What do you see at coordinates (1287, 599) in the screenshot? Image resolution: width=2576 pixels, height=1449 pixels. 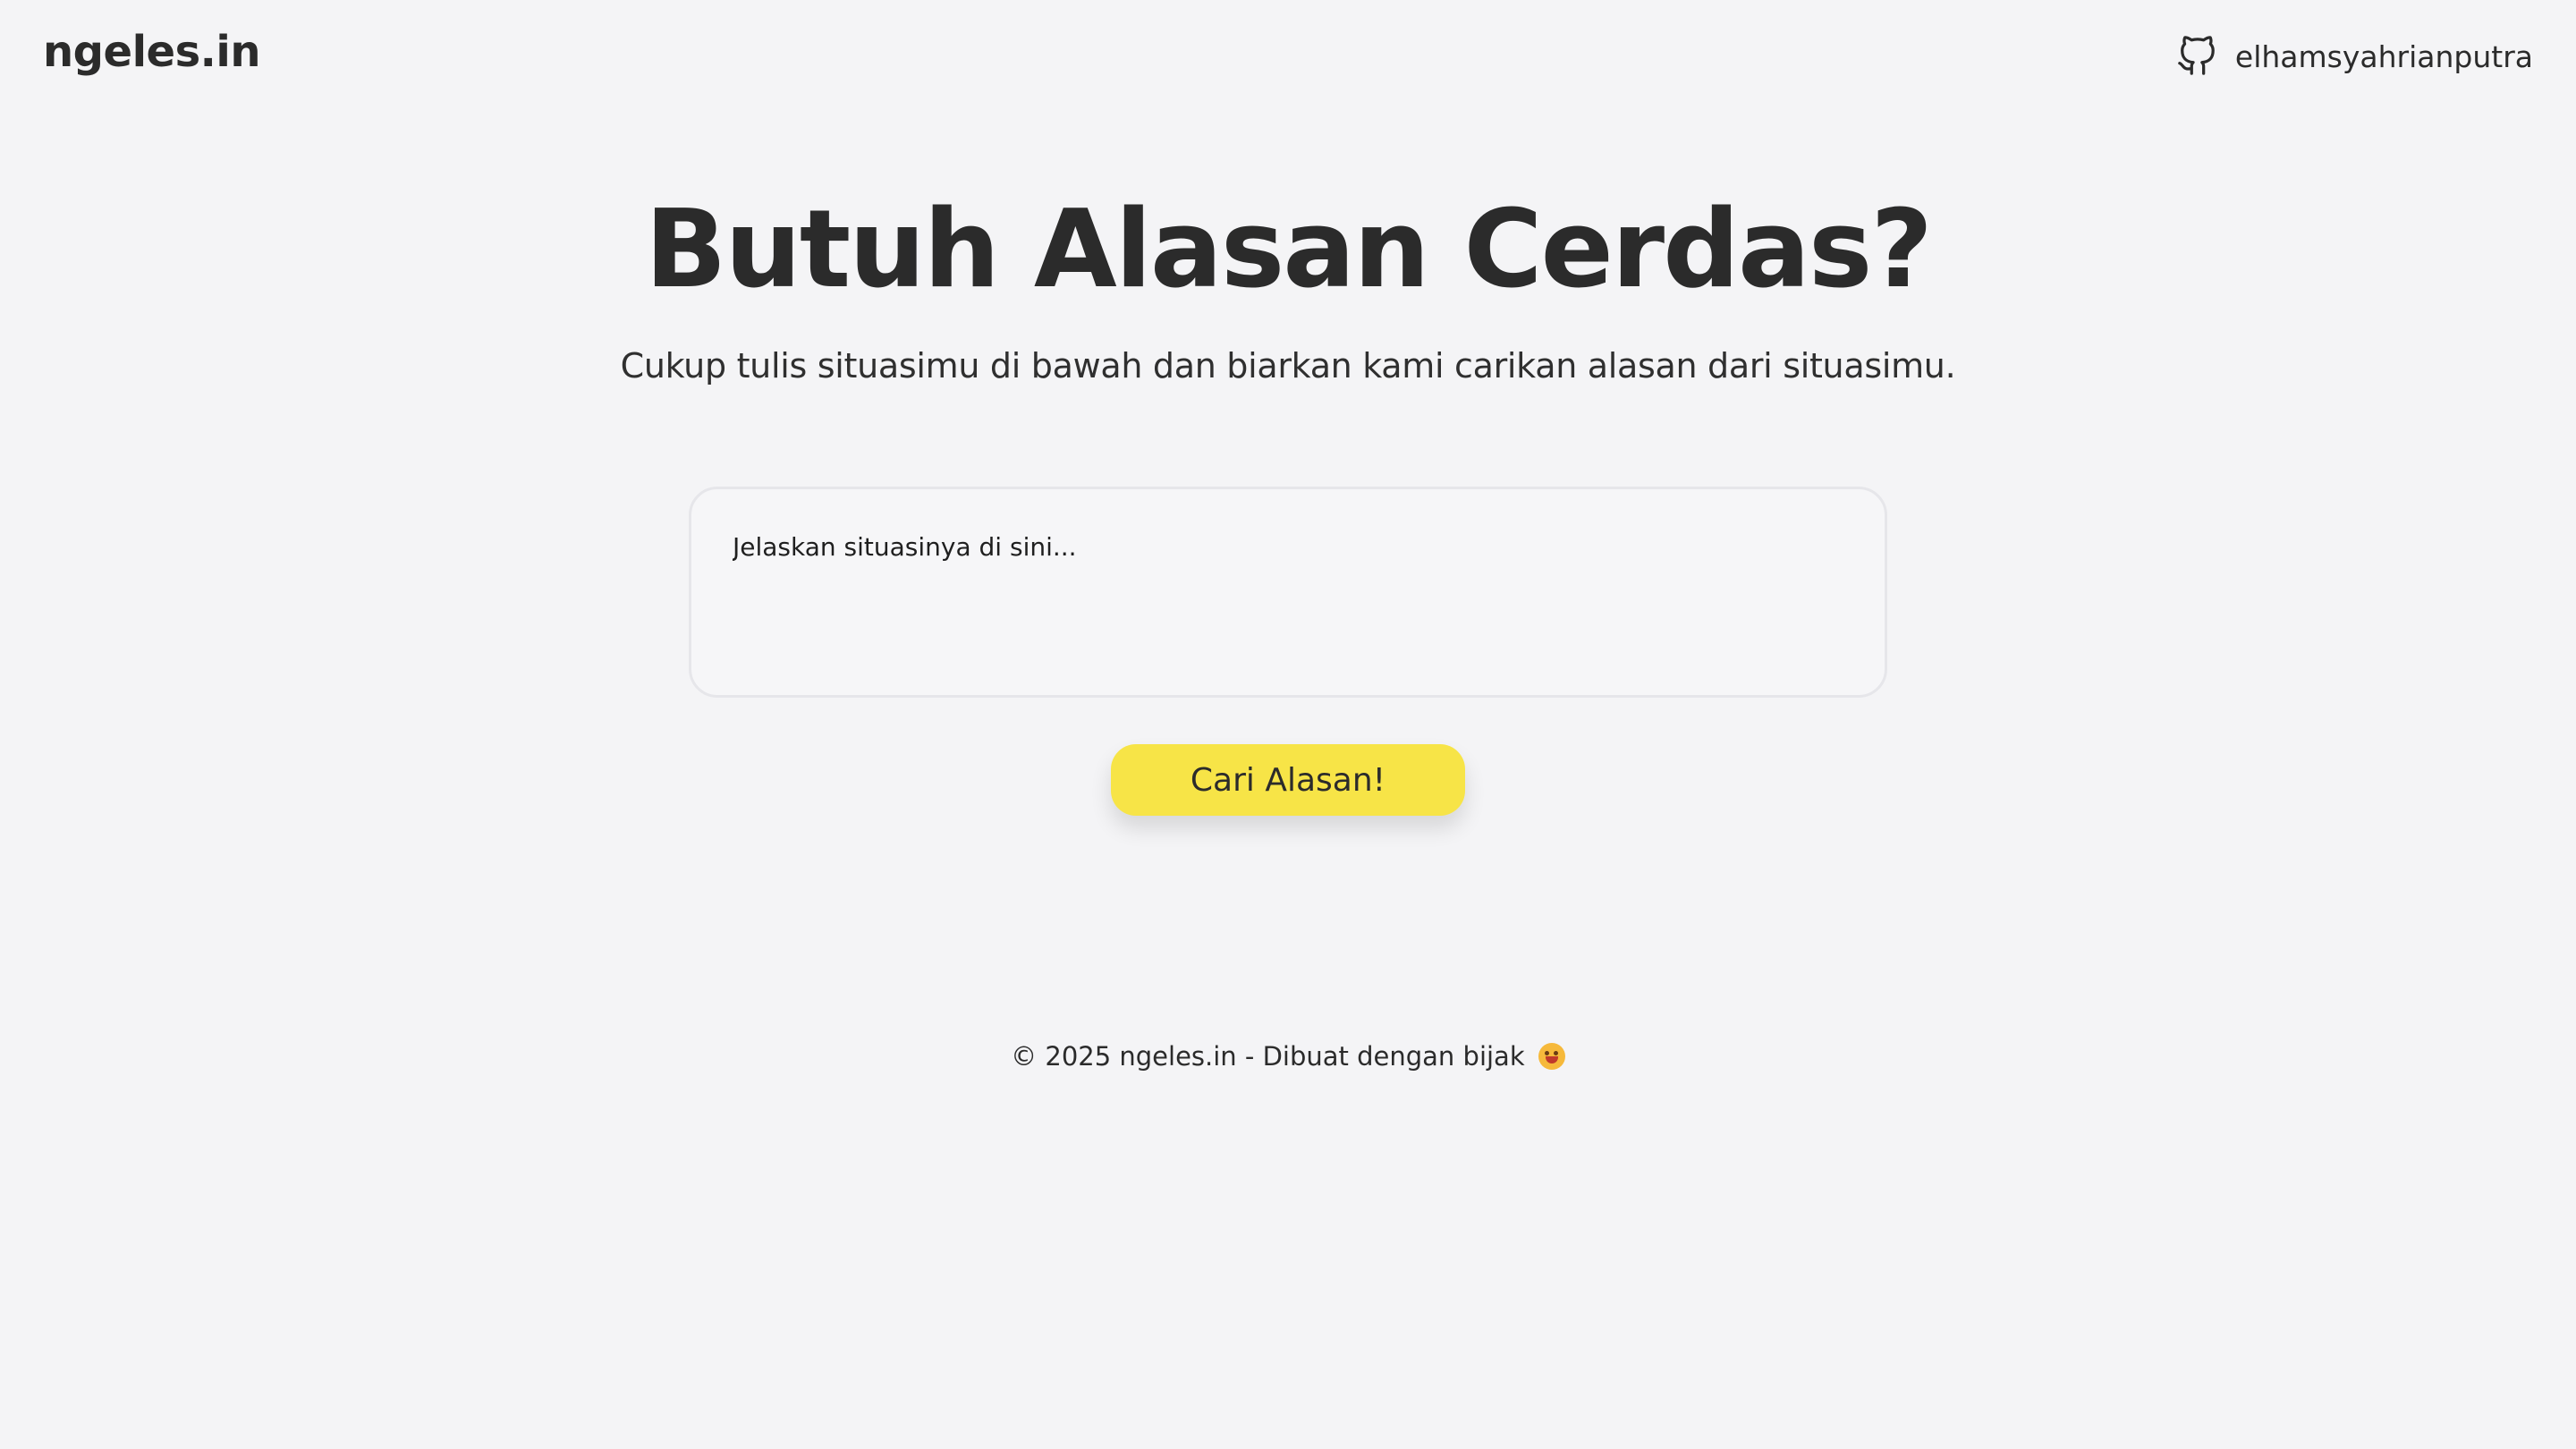 I see `situation-input` at bounding box center [1287, 599].